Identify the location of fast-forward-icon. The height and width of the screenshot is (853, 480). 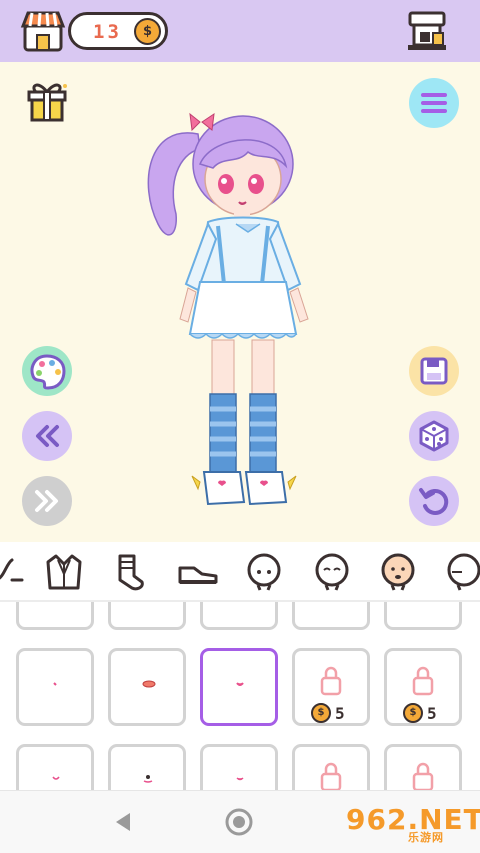
(46, 501).